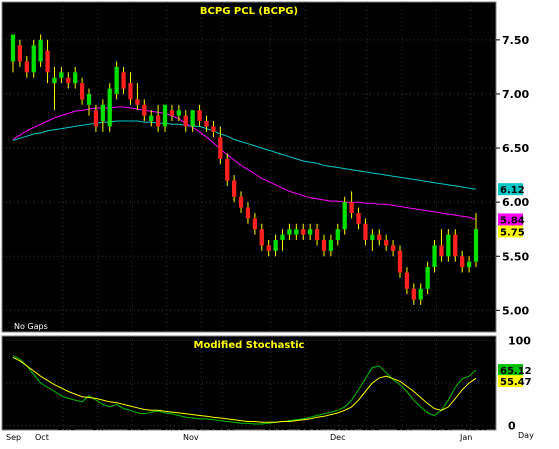  Describe the element at coordinates (476, 427) in the screenshot. I see `date-tick-label: 12/23` at that location.